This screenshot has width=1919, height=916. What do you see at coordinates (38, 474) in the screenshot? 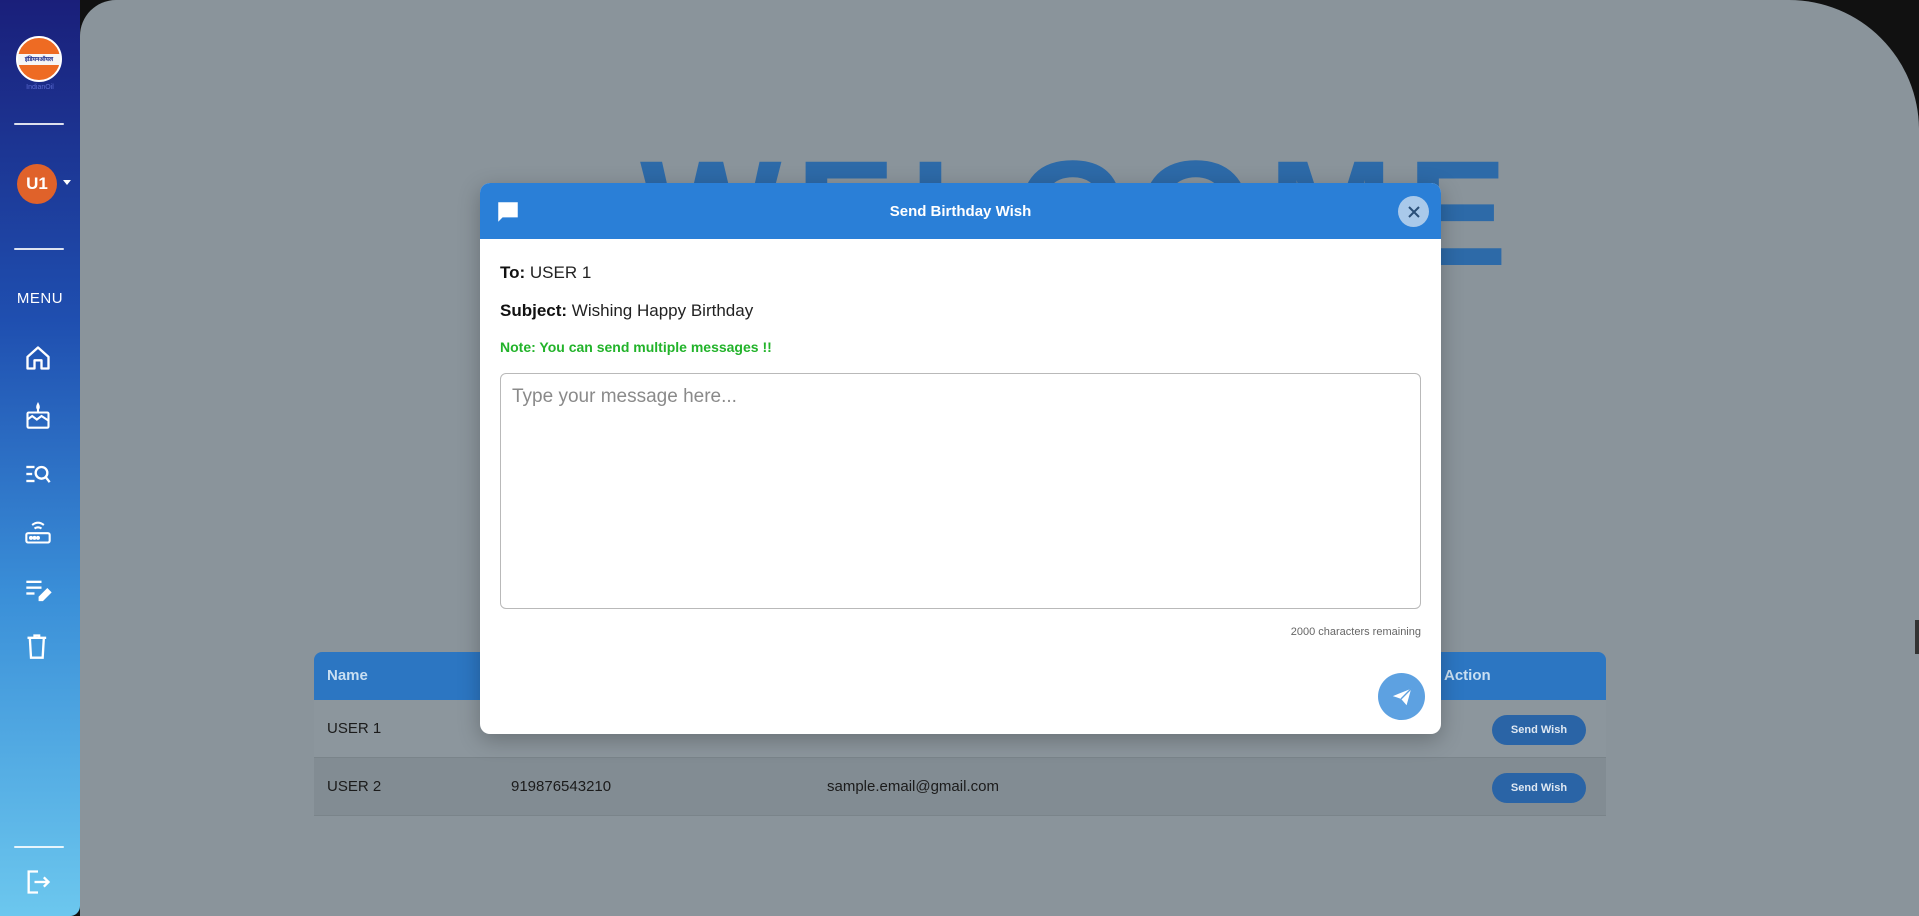
I see `search-list-icon` at bounding box center [38, 474].